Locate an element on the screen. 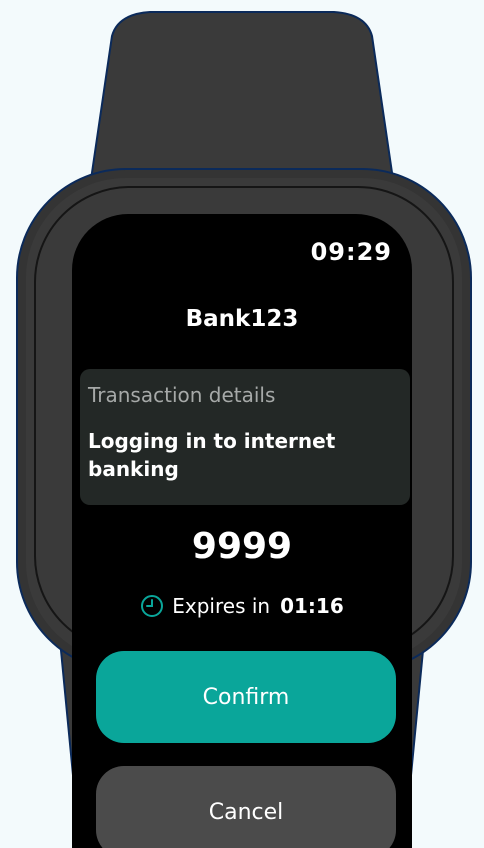 The height and width of the screenshot is (848, 484). expiry-row: Expires in 01:16 is located at coordinates (242, 606).